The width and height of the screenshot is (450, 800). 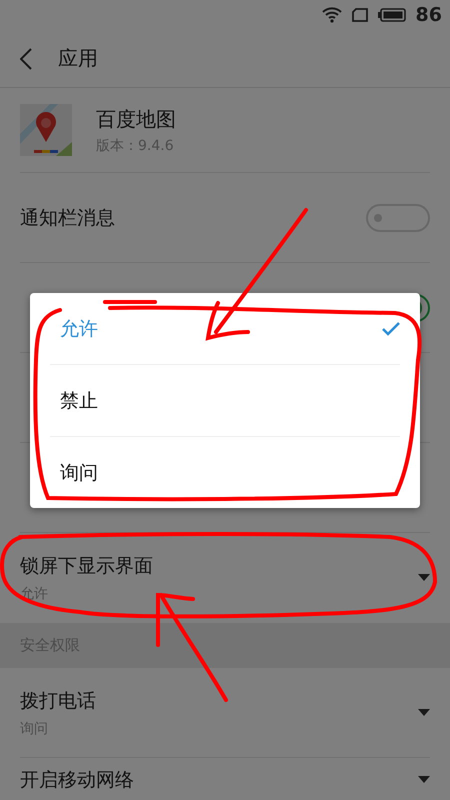 I want to click on option-item: 允许, so click(x=225, y=328).